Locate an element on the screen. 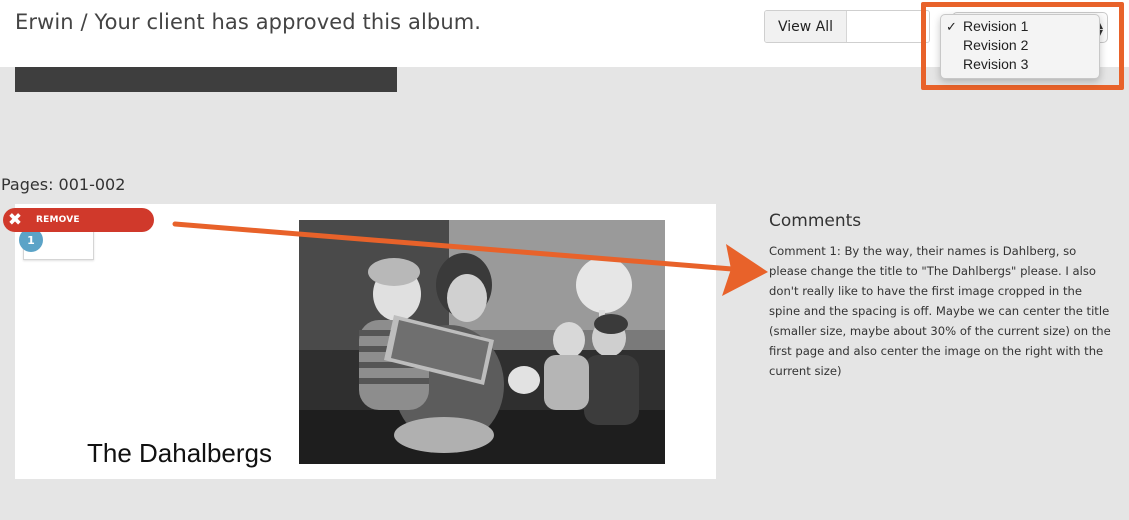 This screenshot has width=1129, height=520. remove-button: ✖ REMOVE is located at coordinates (78, 220).